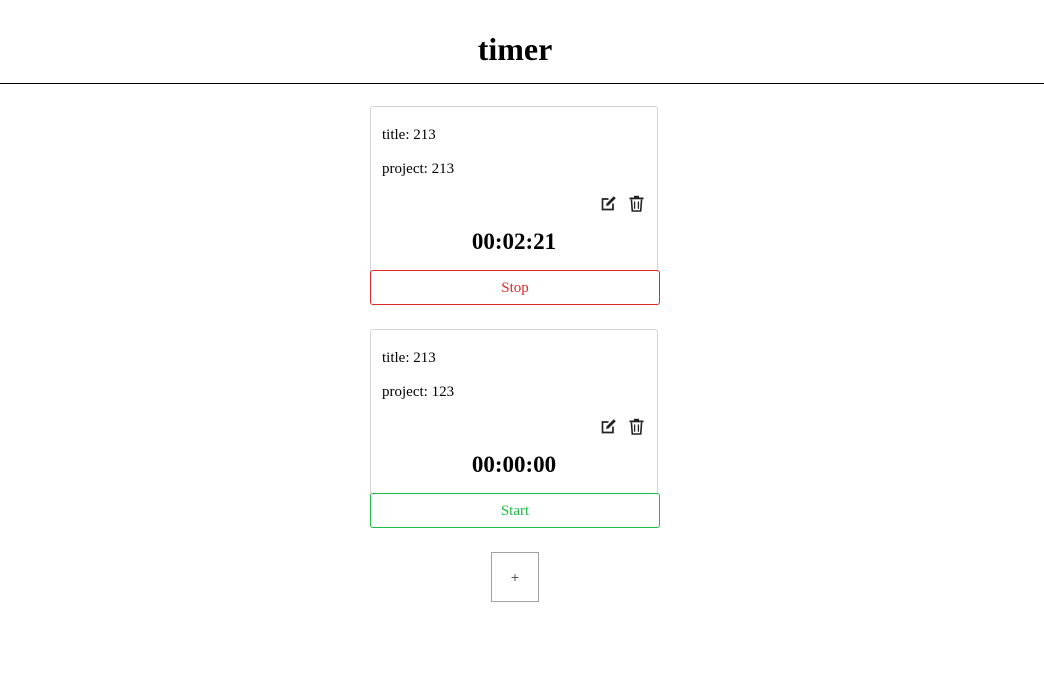 This screenshot has width=1044, height=695. I want to click on add-timer-button: +, so click(515, 577).